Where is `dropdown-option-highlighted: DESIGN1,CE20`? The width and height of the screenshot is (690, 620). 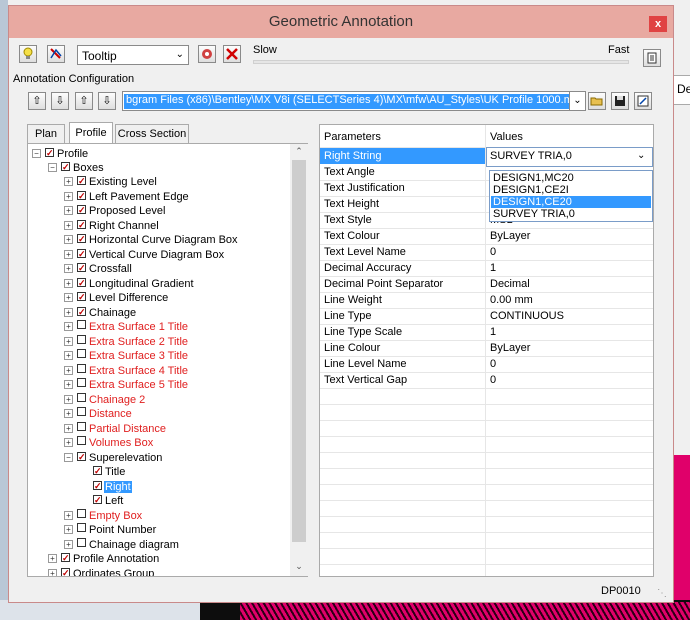 dropdown-option-highlighted: DESIGN1,CE20 is located at coordinates (571, 202).